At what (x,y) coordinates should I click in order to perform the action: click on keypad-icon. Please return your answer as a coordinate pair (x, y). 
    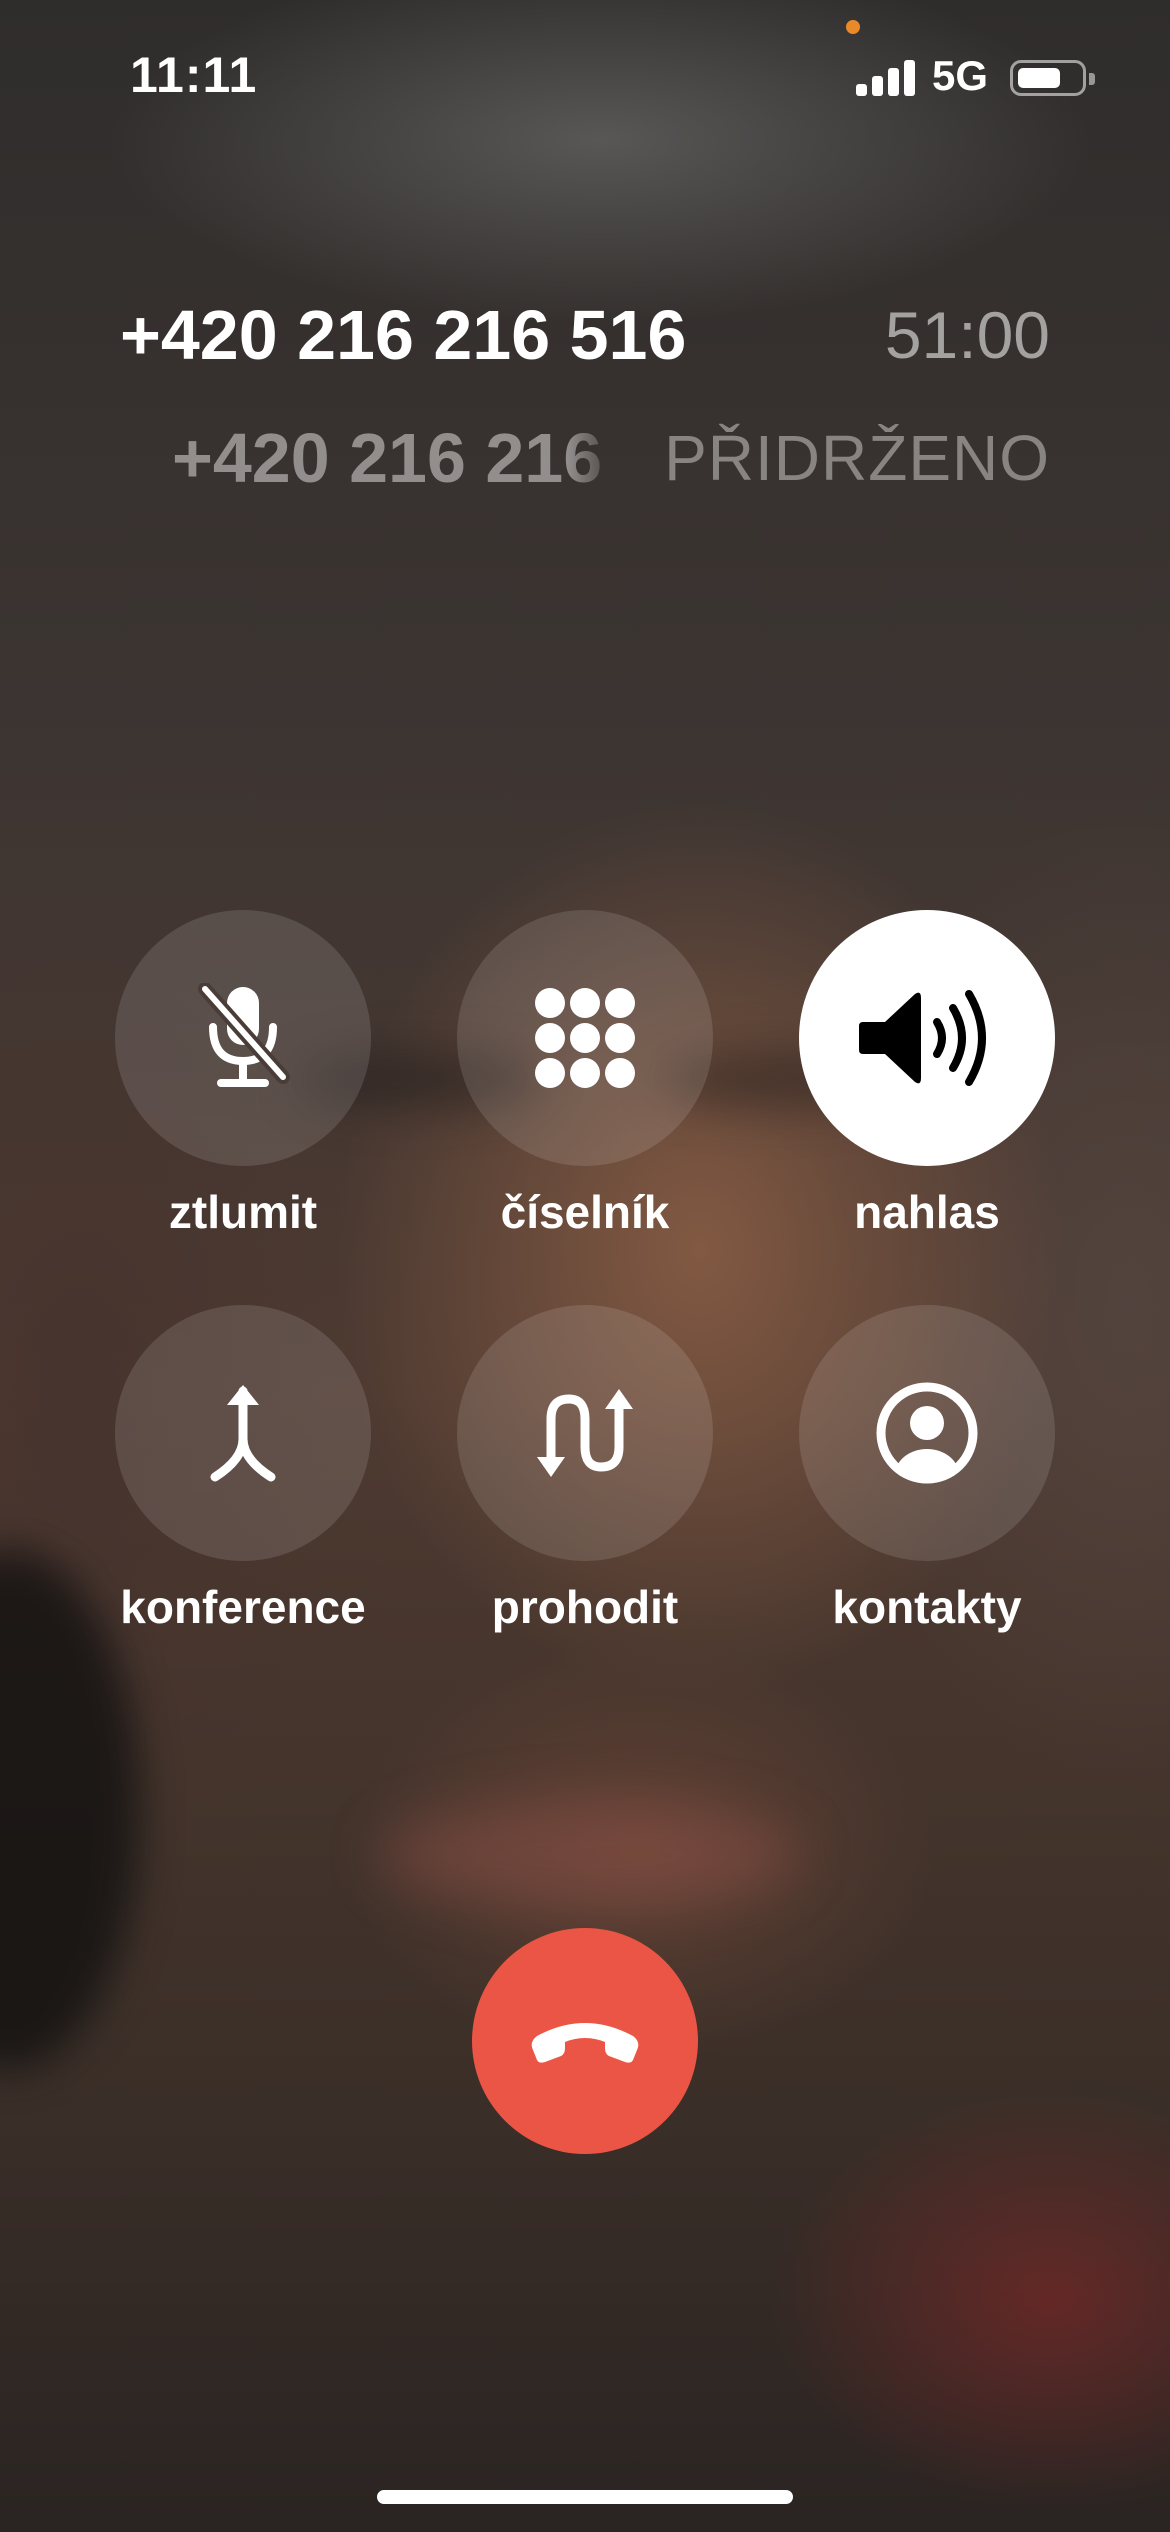
    Looking at the image, I should click on (585, 1038).